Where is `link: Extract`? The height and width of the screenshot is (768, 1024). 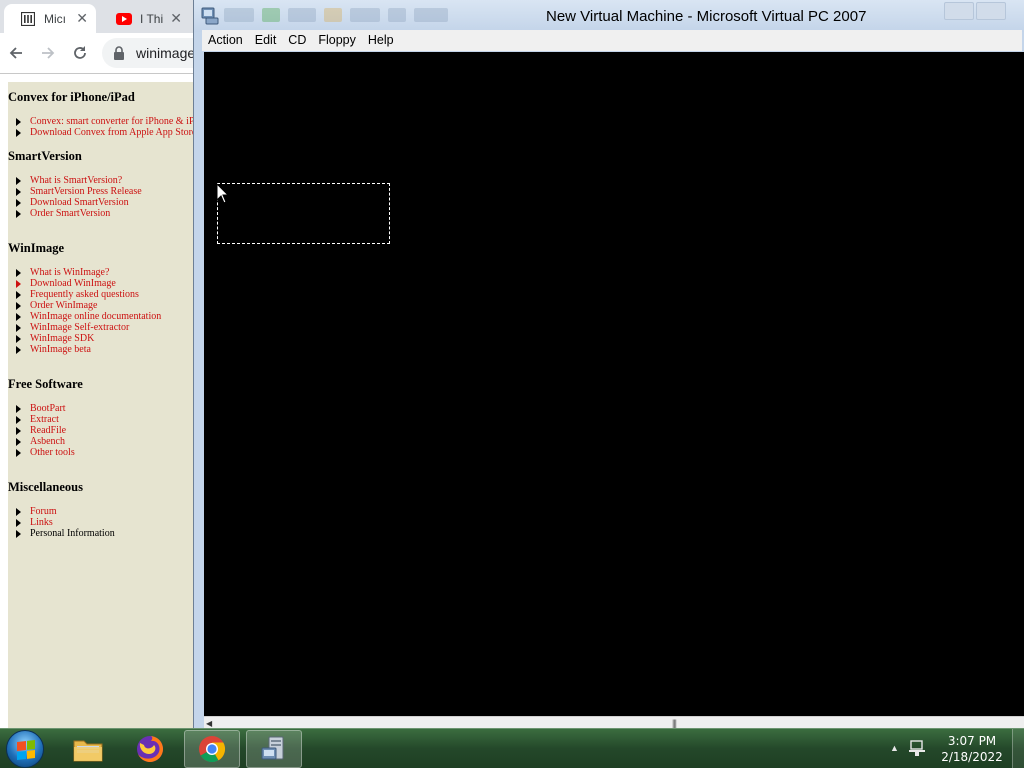 link: Extract is located at coordinates (44, 419).